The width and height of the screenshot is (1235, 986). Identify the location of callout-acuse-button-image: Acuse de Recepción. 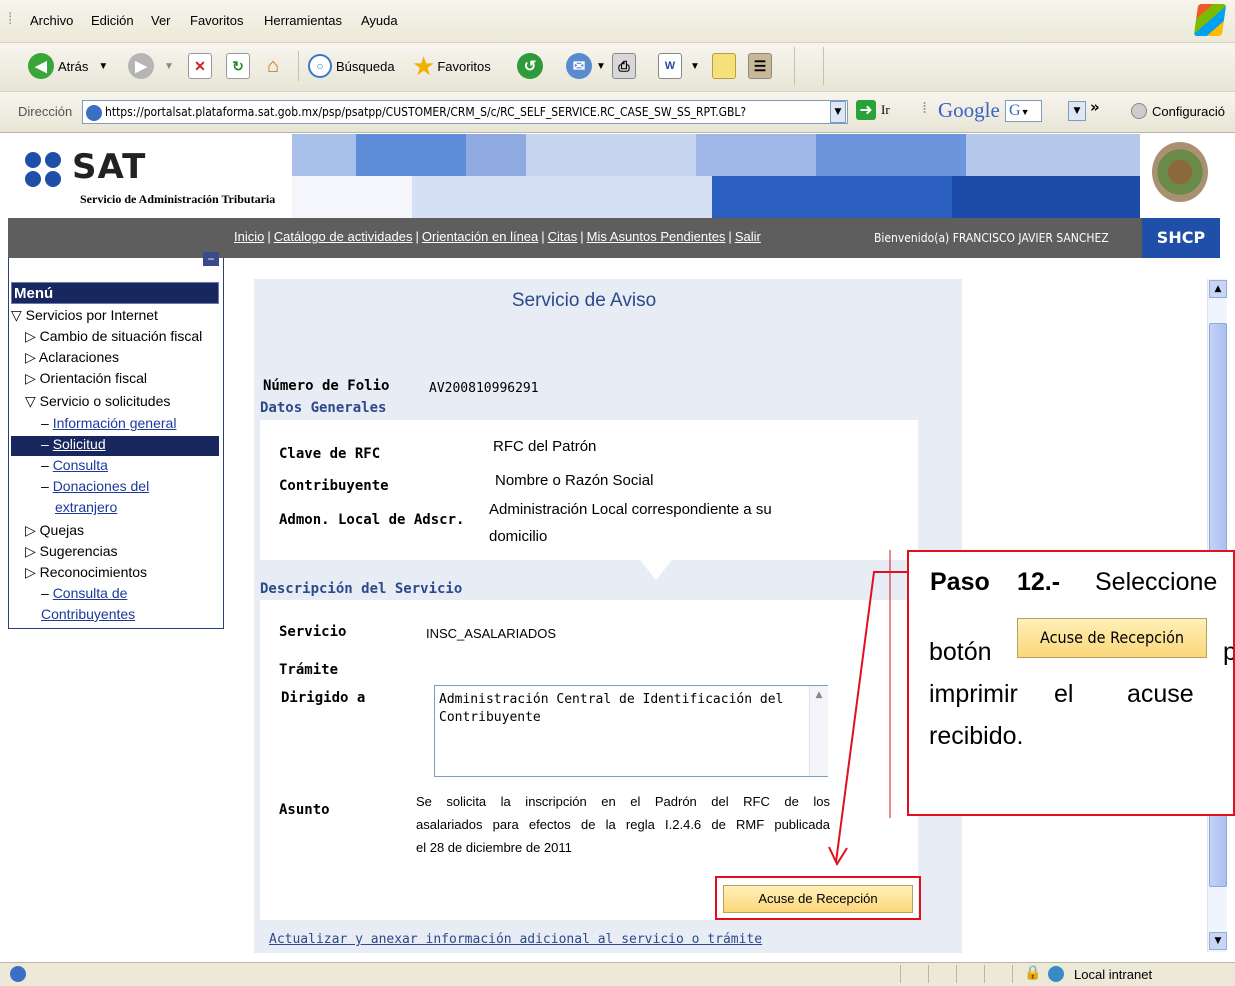
(1112, 638).